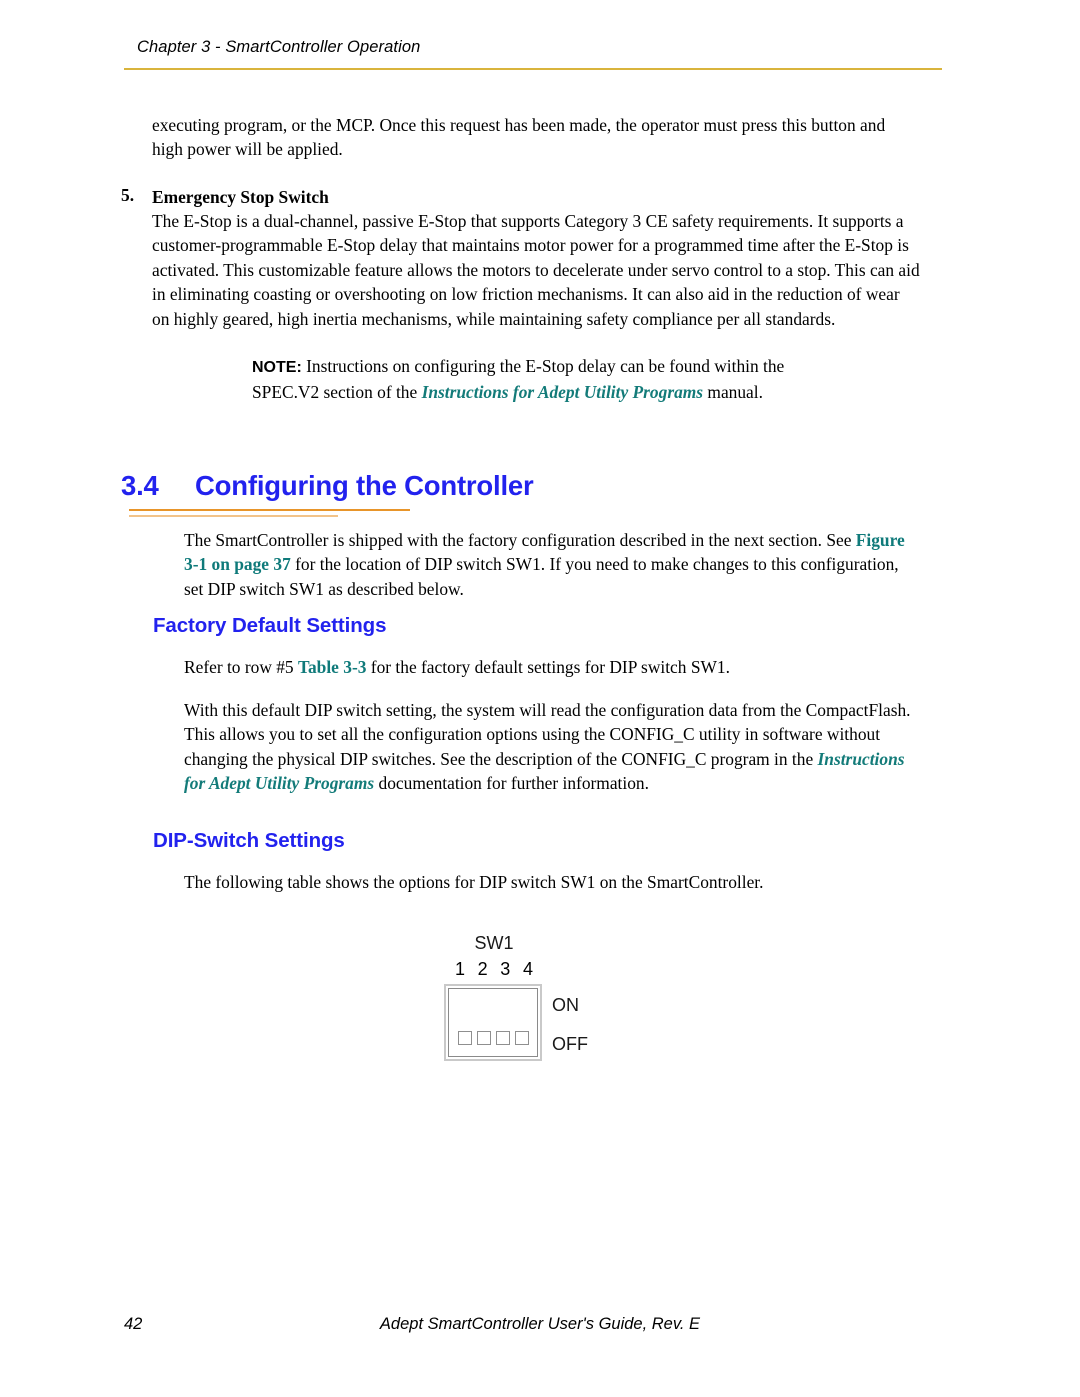  What do you see at coordinates (332, 667) in the screenshot?
I see `table-reference-link: Table 3-3` at bounding box center [332, 667].